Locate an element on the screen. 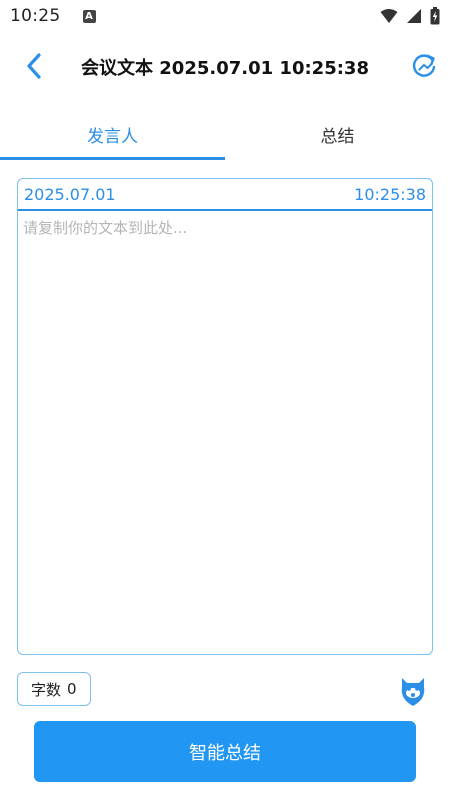 The height and width of the screenshot is (800, 450). page-title: 会议文本 2025.07.01 10:25:38 is located at coordinates (225, 68).